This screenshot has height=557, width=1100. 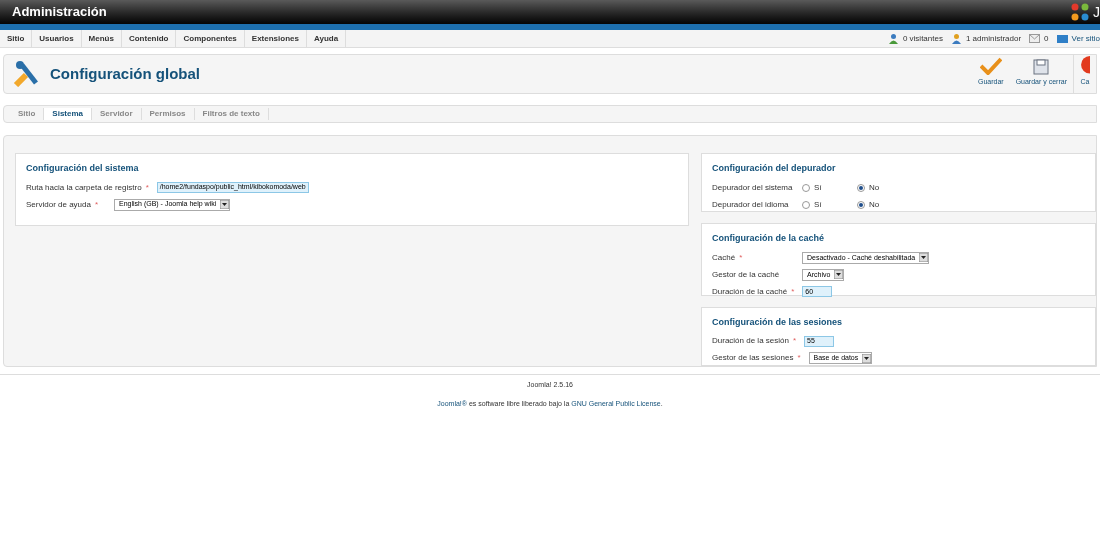 I want to click on field-label: Caché *, so click(x=728, y=257).